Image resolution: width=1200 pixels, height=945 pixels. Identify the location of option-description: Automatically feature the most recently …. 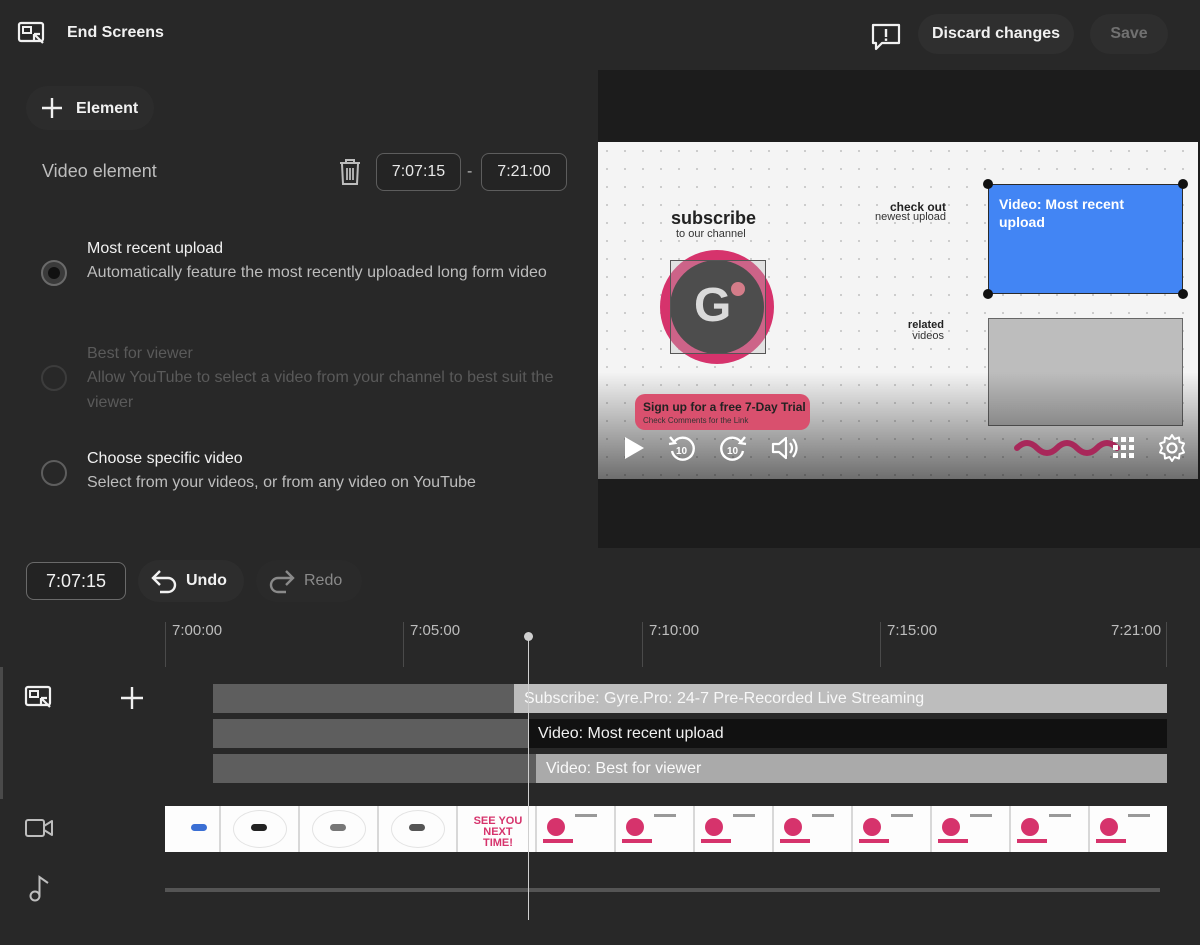
(317, 272).